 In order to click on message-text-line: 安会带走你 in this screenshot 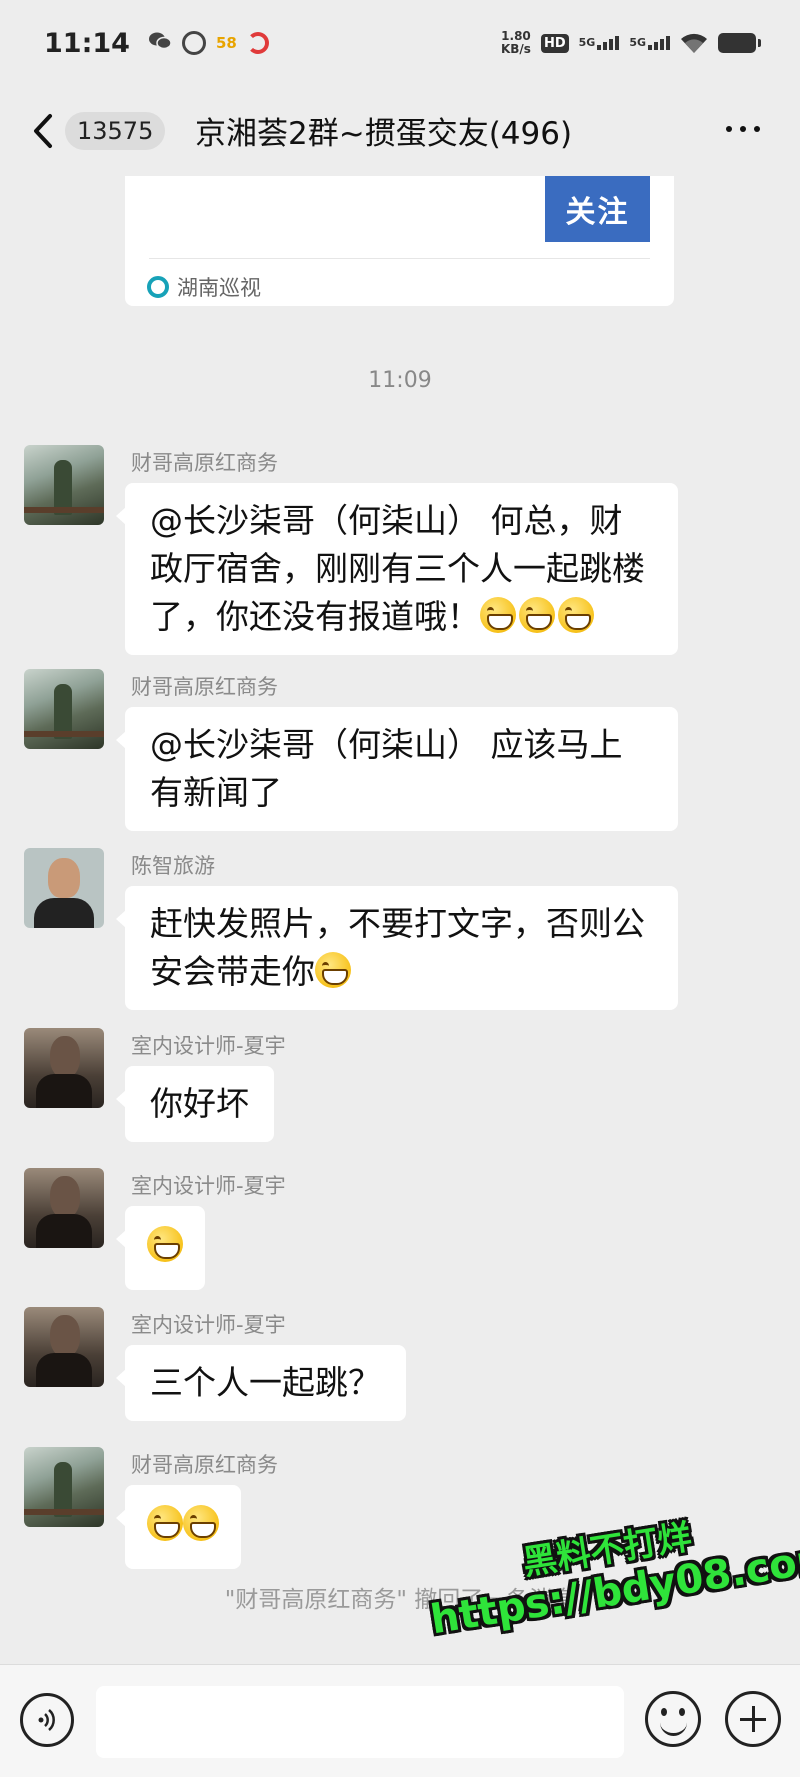, I will do `click(232, 971)`.